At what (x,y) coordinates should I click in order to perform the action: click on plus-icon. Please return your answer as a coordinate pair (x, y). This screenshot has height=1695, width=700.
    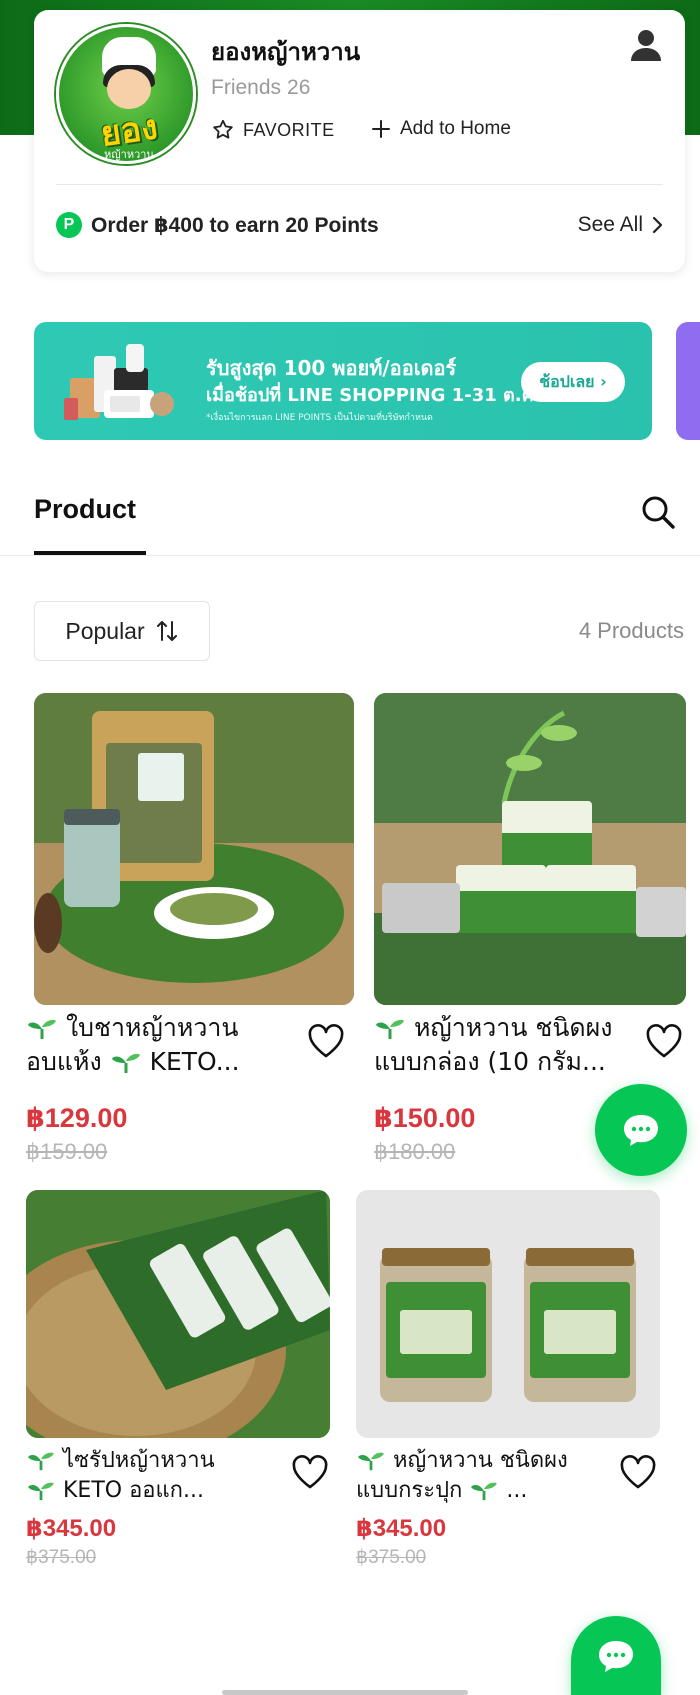
    Looking at the image, I should click on (381, 129).